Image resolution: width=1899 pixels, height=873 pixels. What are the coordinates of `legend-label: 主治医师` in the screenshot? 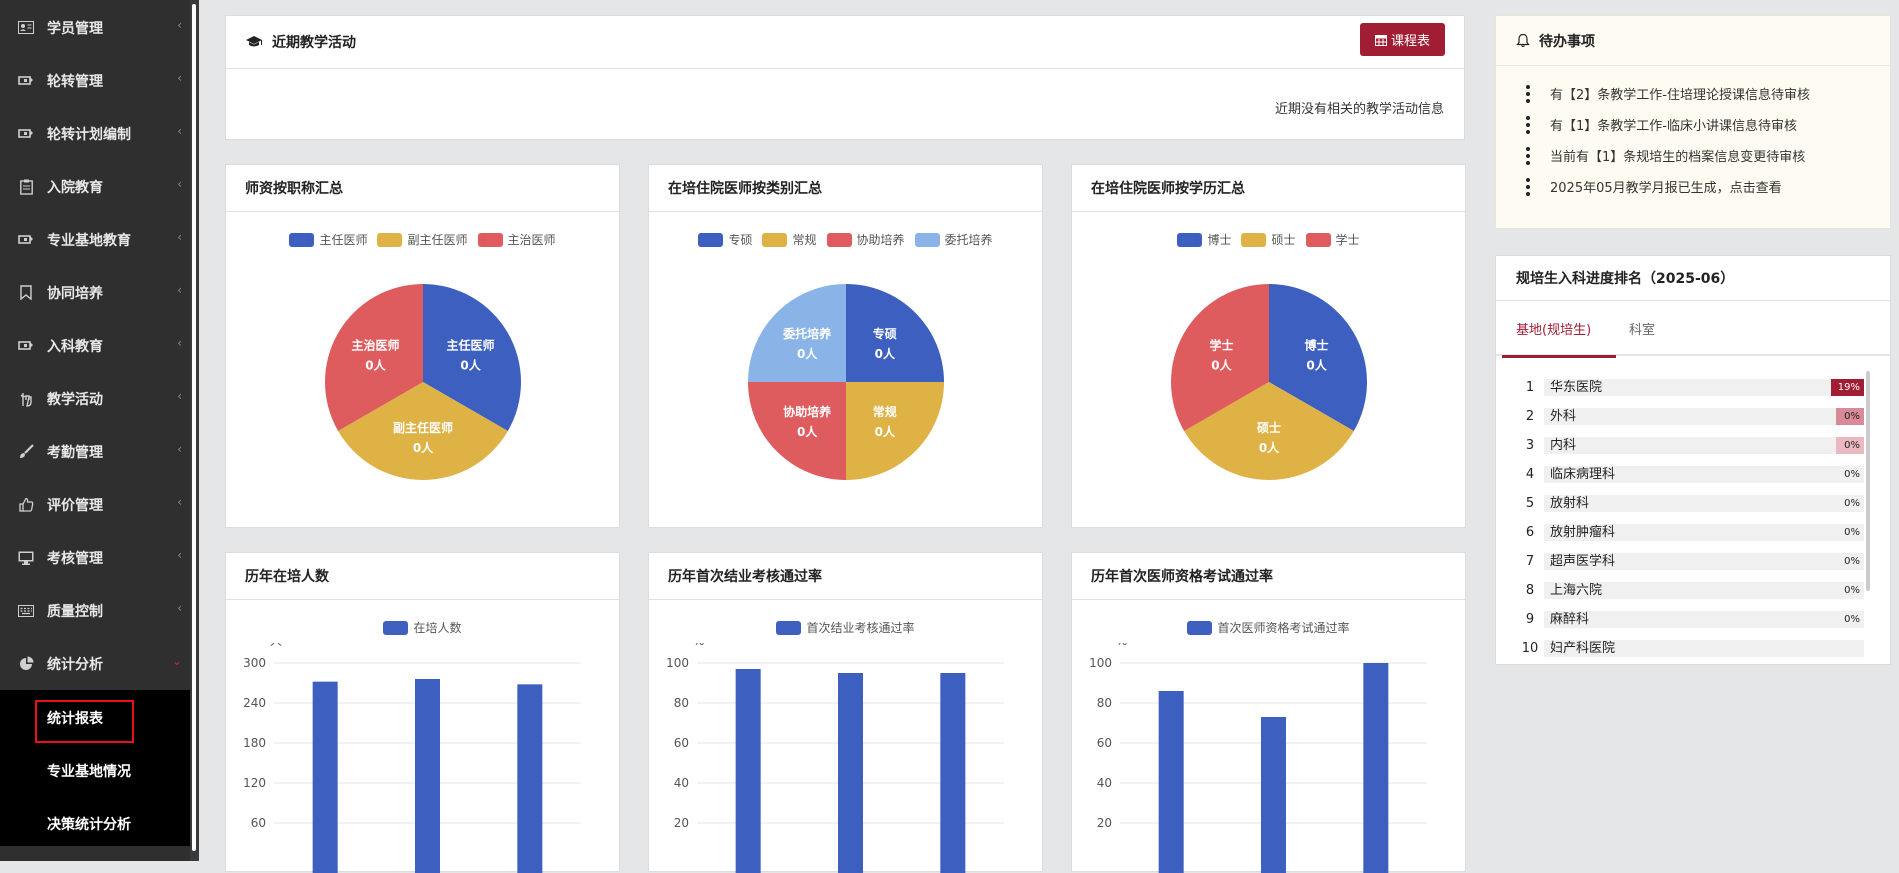 It's located at (531, 240).